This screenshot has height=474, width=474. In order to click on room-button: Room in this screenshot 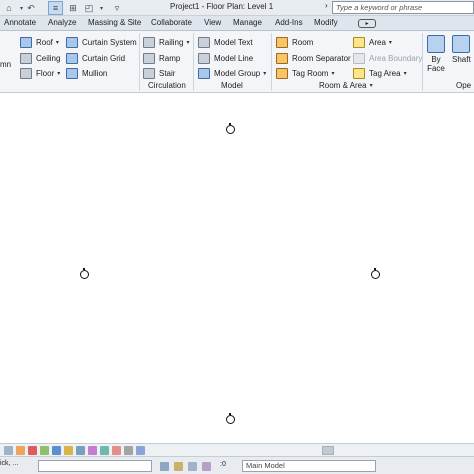, I will do `click(294, 42)`.